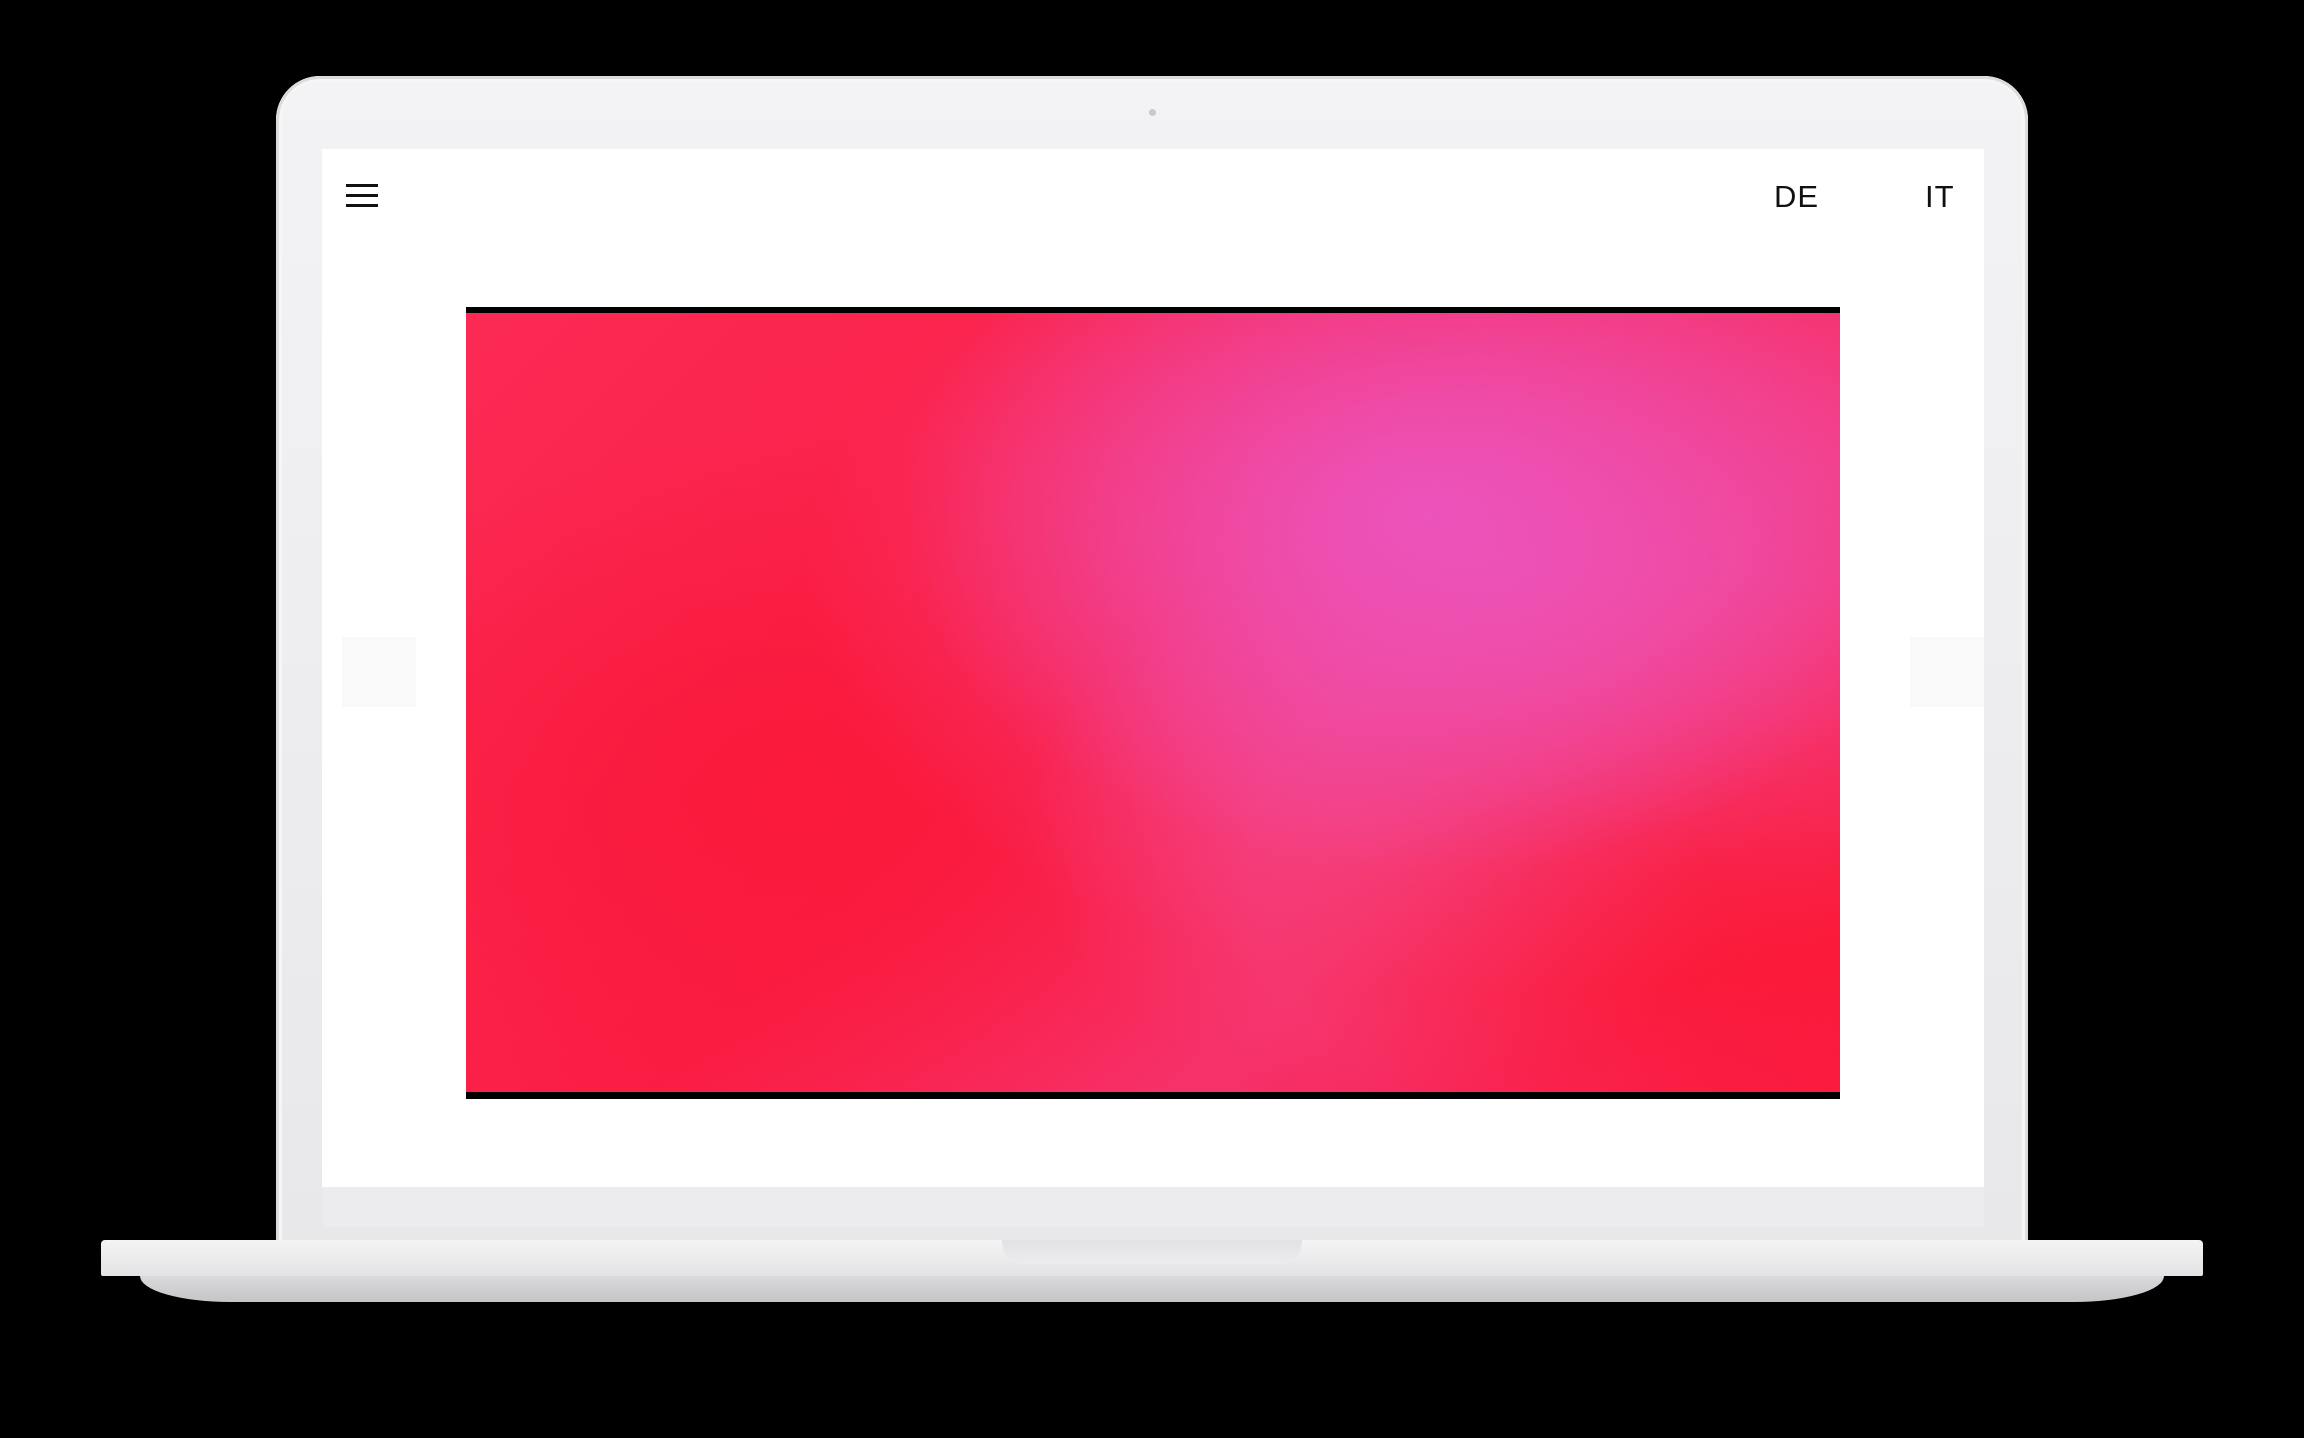 The width and height of the screenshot is (2304, 1438). I want to click on laptop-base-bottom, so click(1152, 1289).